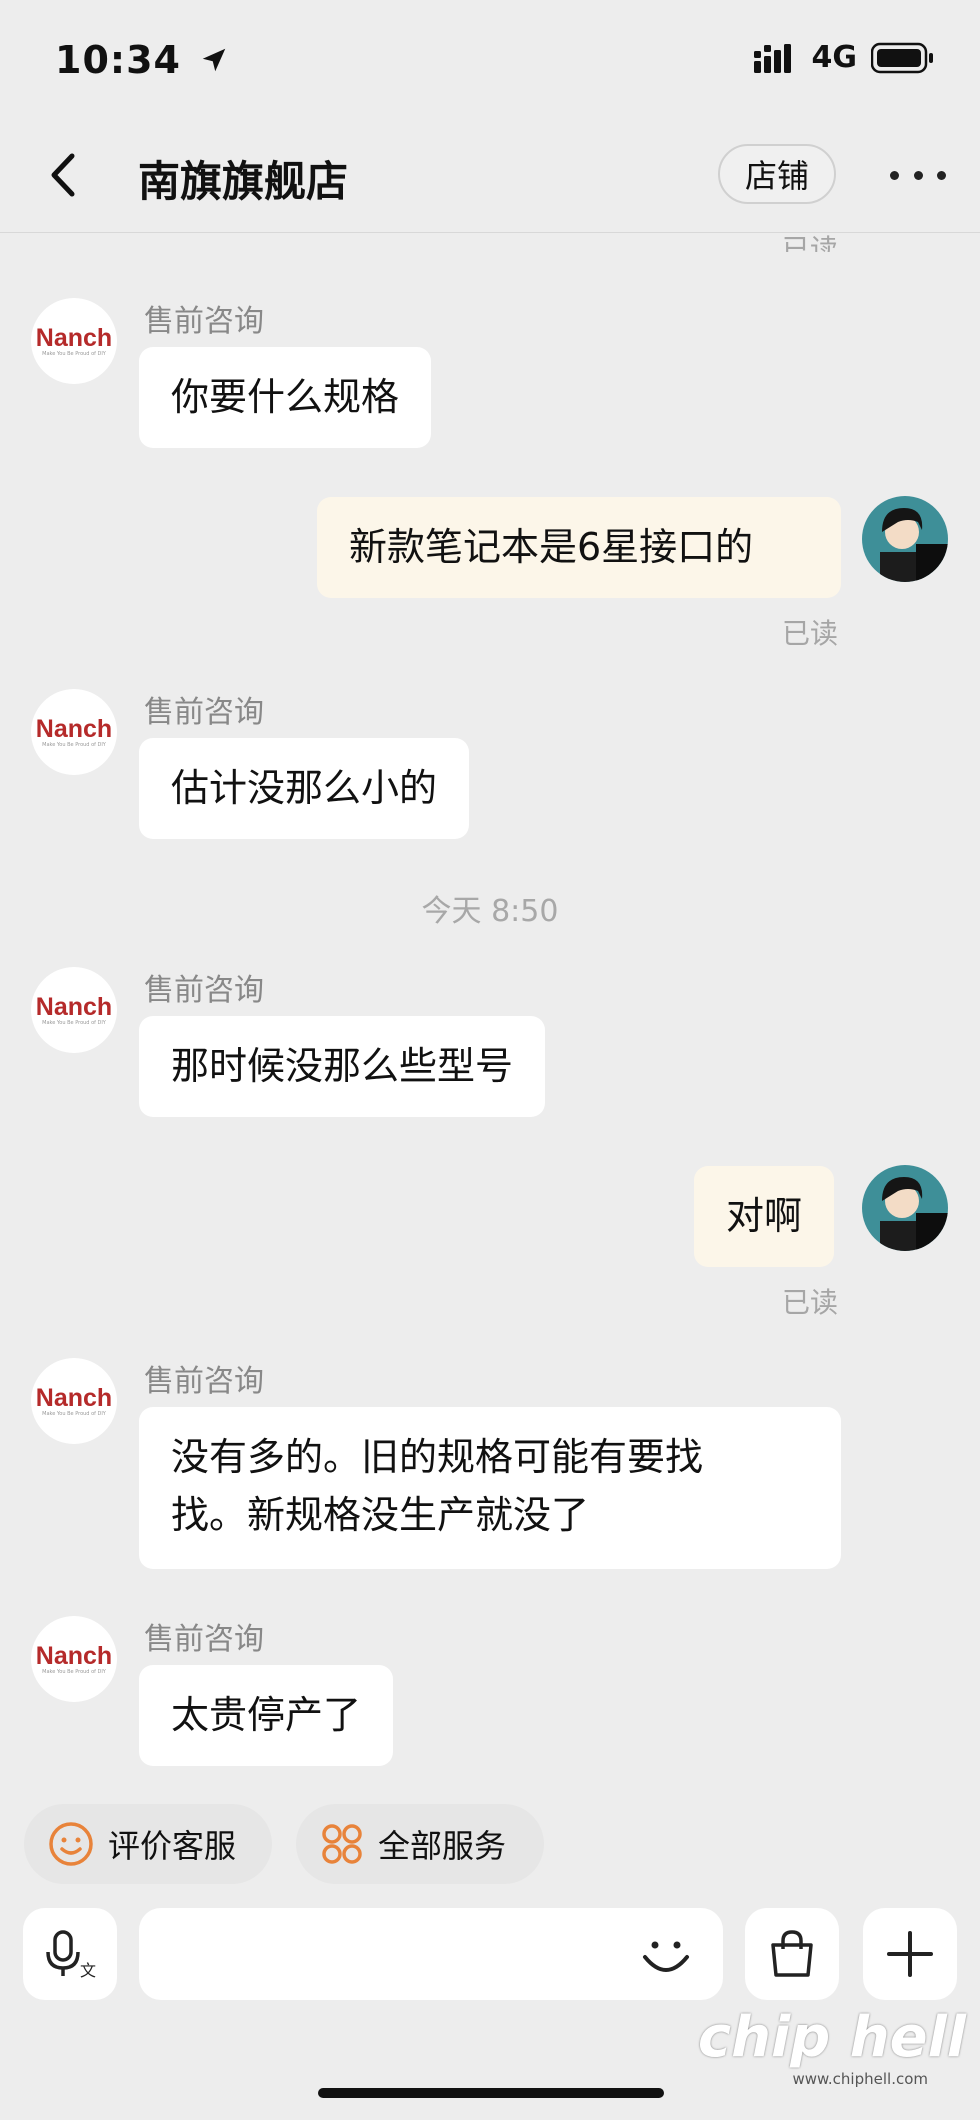  I want to click on grid-services-icon, so click(342, 1844).